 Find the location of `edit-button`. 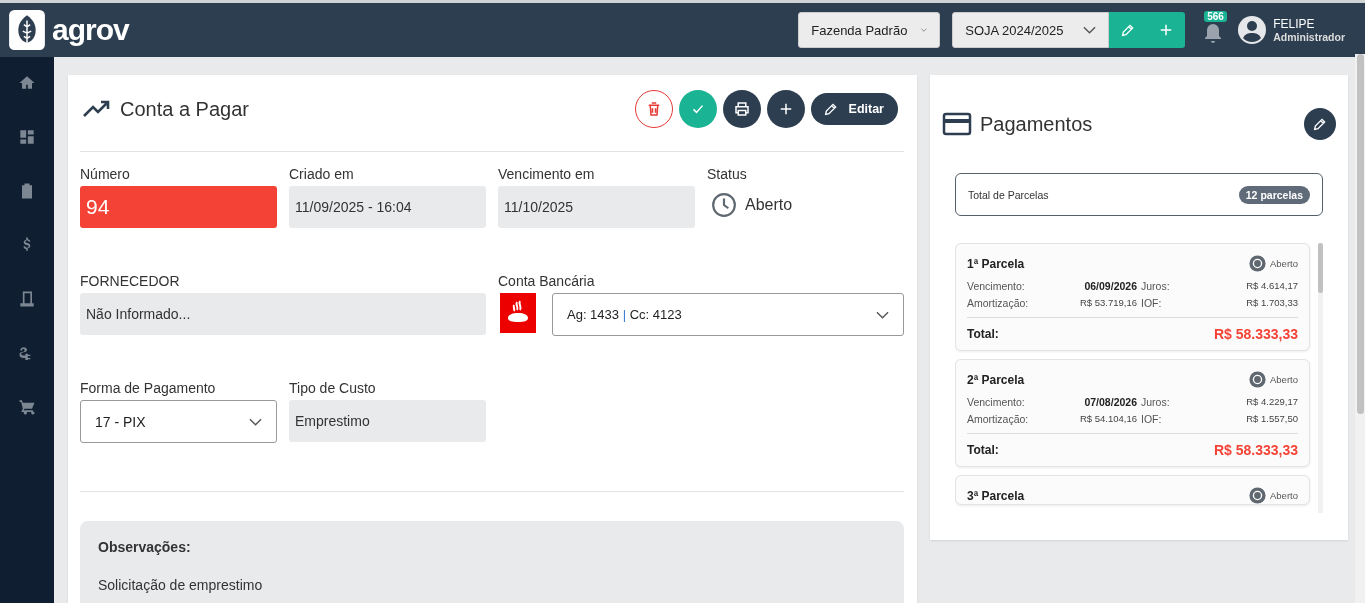

edit-button is located at coordinates (1320, 124).